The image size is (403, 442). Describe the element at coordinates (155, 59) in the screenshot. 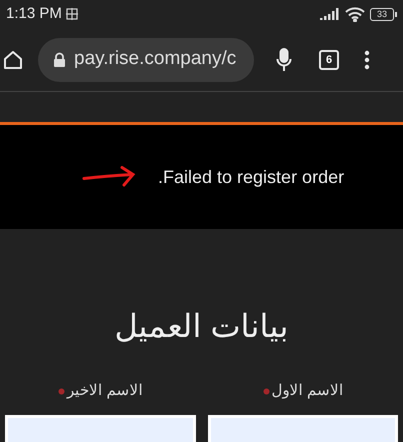

I see `url-text: pay.rise.company/c` at that location.